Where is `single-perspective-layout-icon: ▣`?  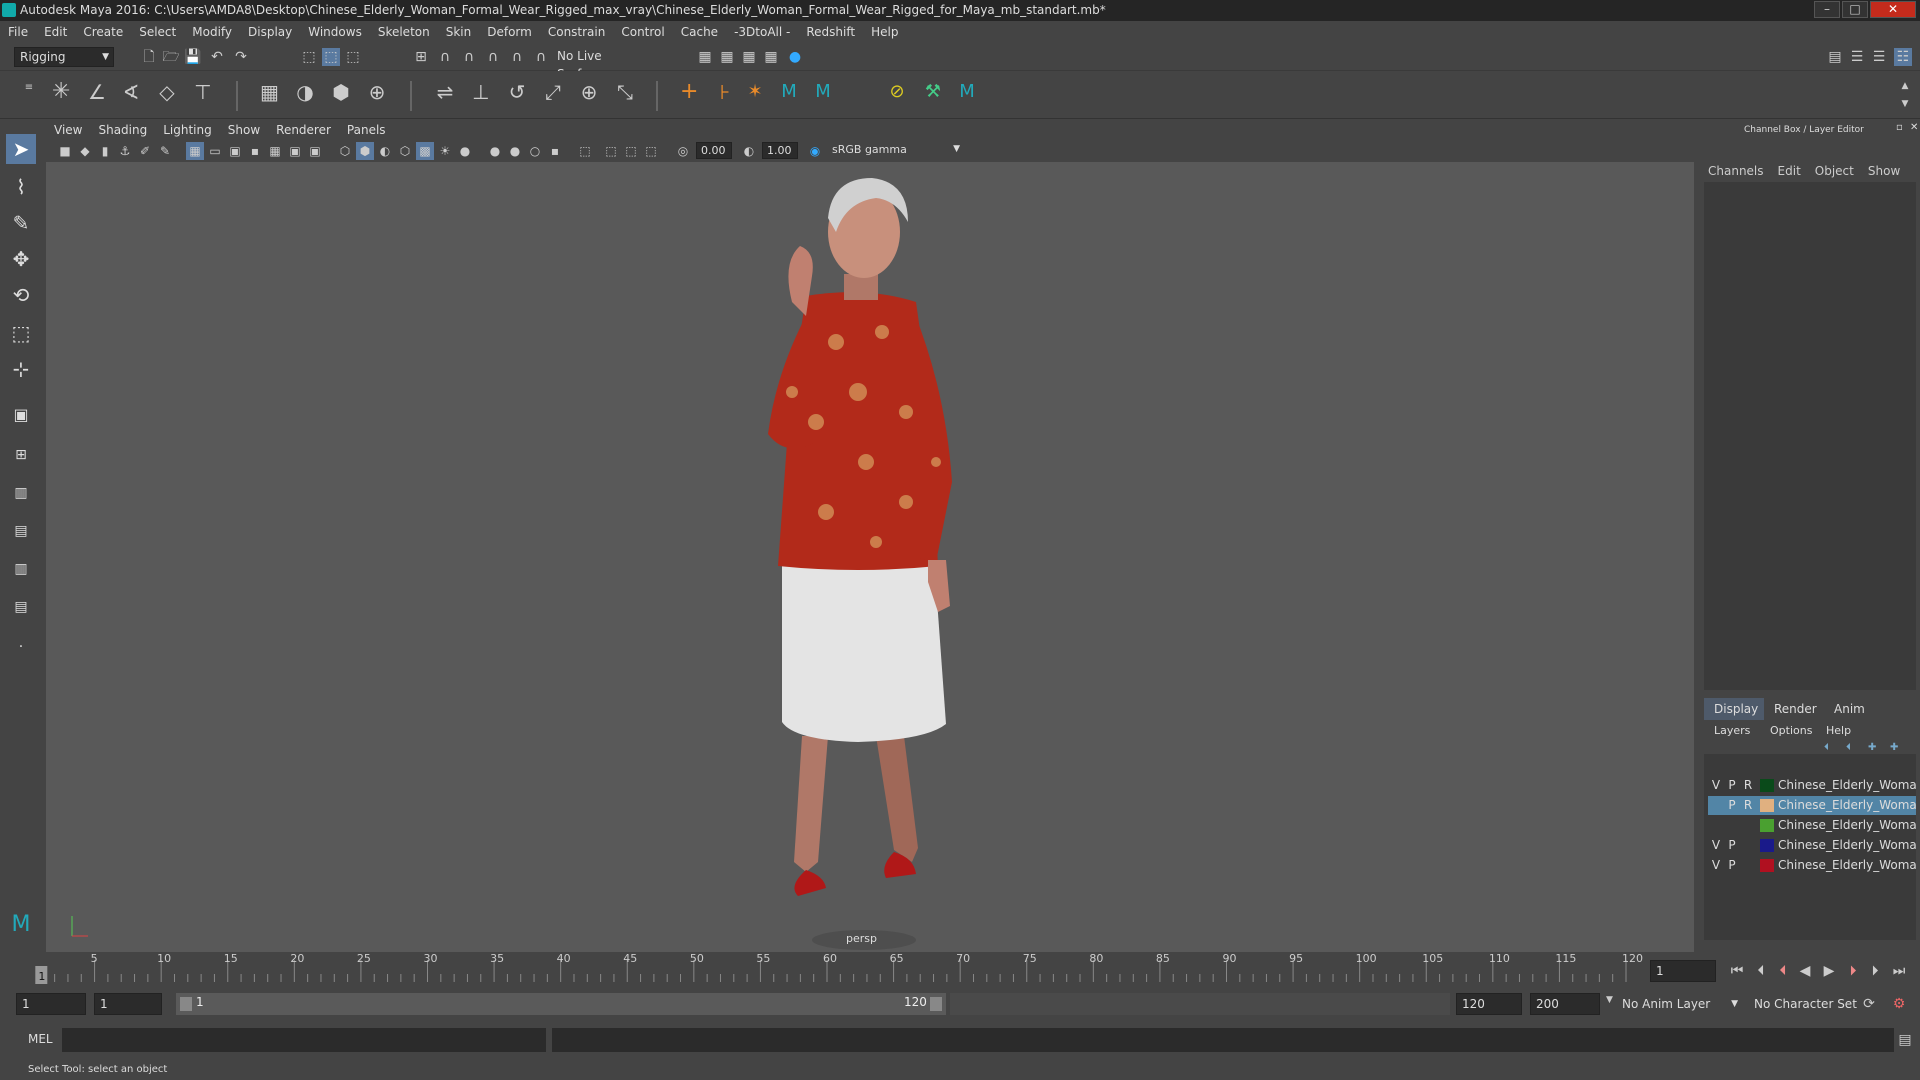
single-perspective-layout-icon: ▣ is located at coordinates (21, 415).